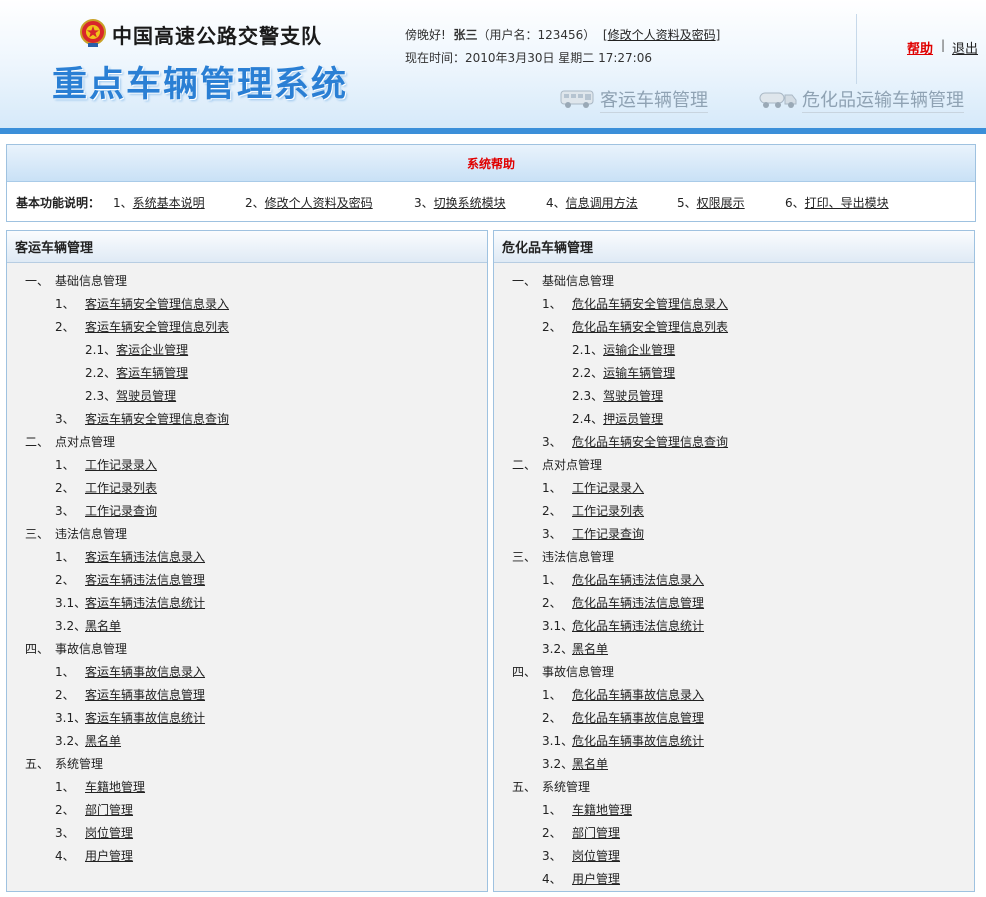 This screenshot has height=897, width=986. I want to click on menu-link: 客运车辆安全管理信息列表, so click(157, 327).